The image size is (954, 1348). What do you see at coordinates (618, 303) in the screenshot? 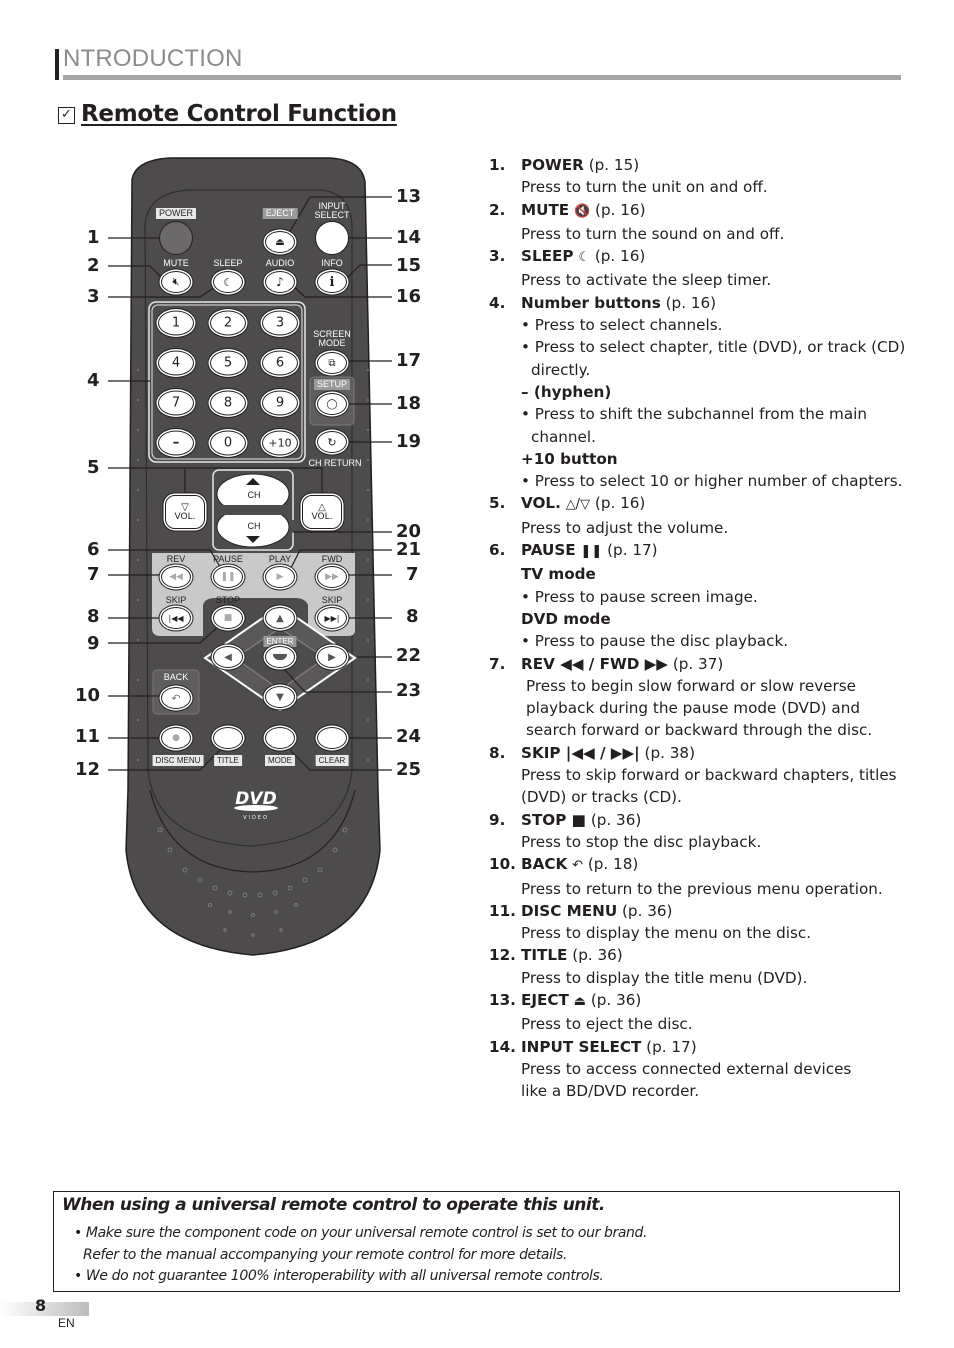
I see `function-heading: Number buttons (p. 16)` at bounding box center [618, 303].